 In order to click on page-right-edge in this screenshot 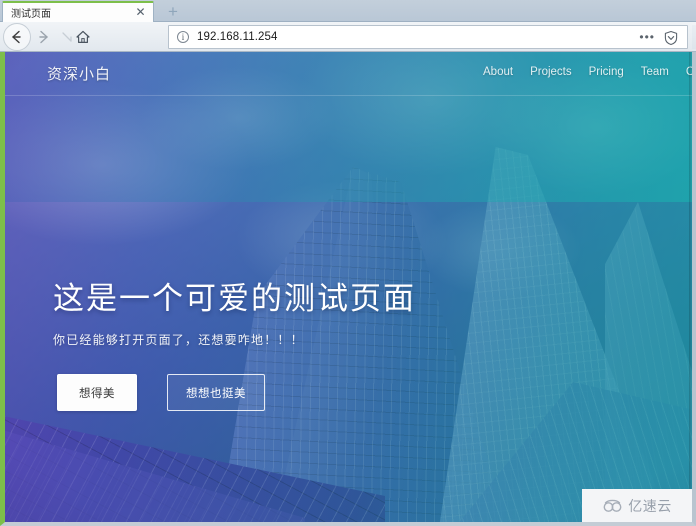, I will do `click(690, 287)`.